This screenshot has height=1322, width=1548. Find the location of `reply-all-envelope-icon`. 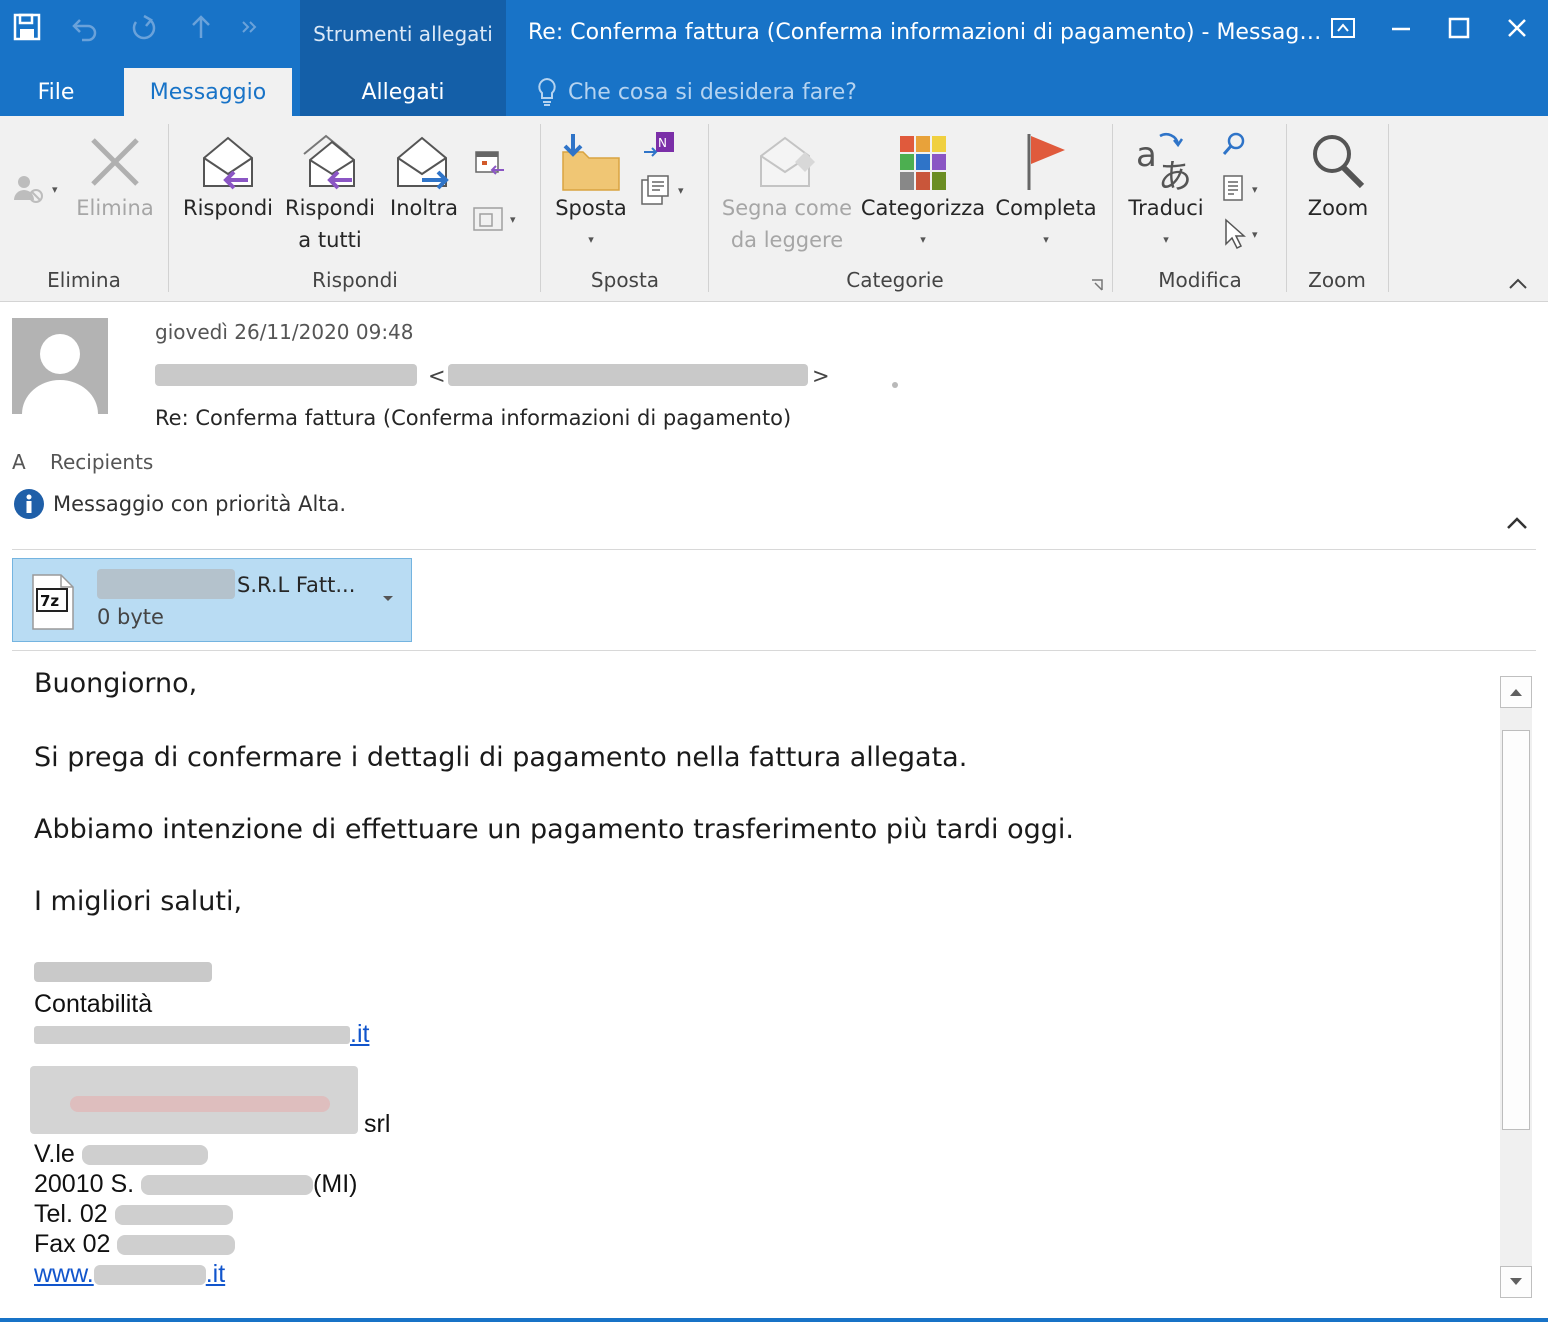

reply-all-envelope-icon is located at coordinates (330, 159).